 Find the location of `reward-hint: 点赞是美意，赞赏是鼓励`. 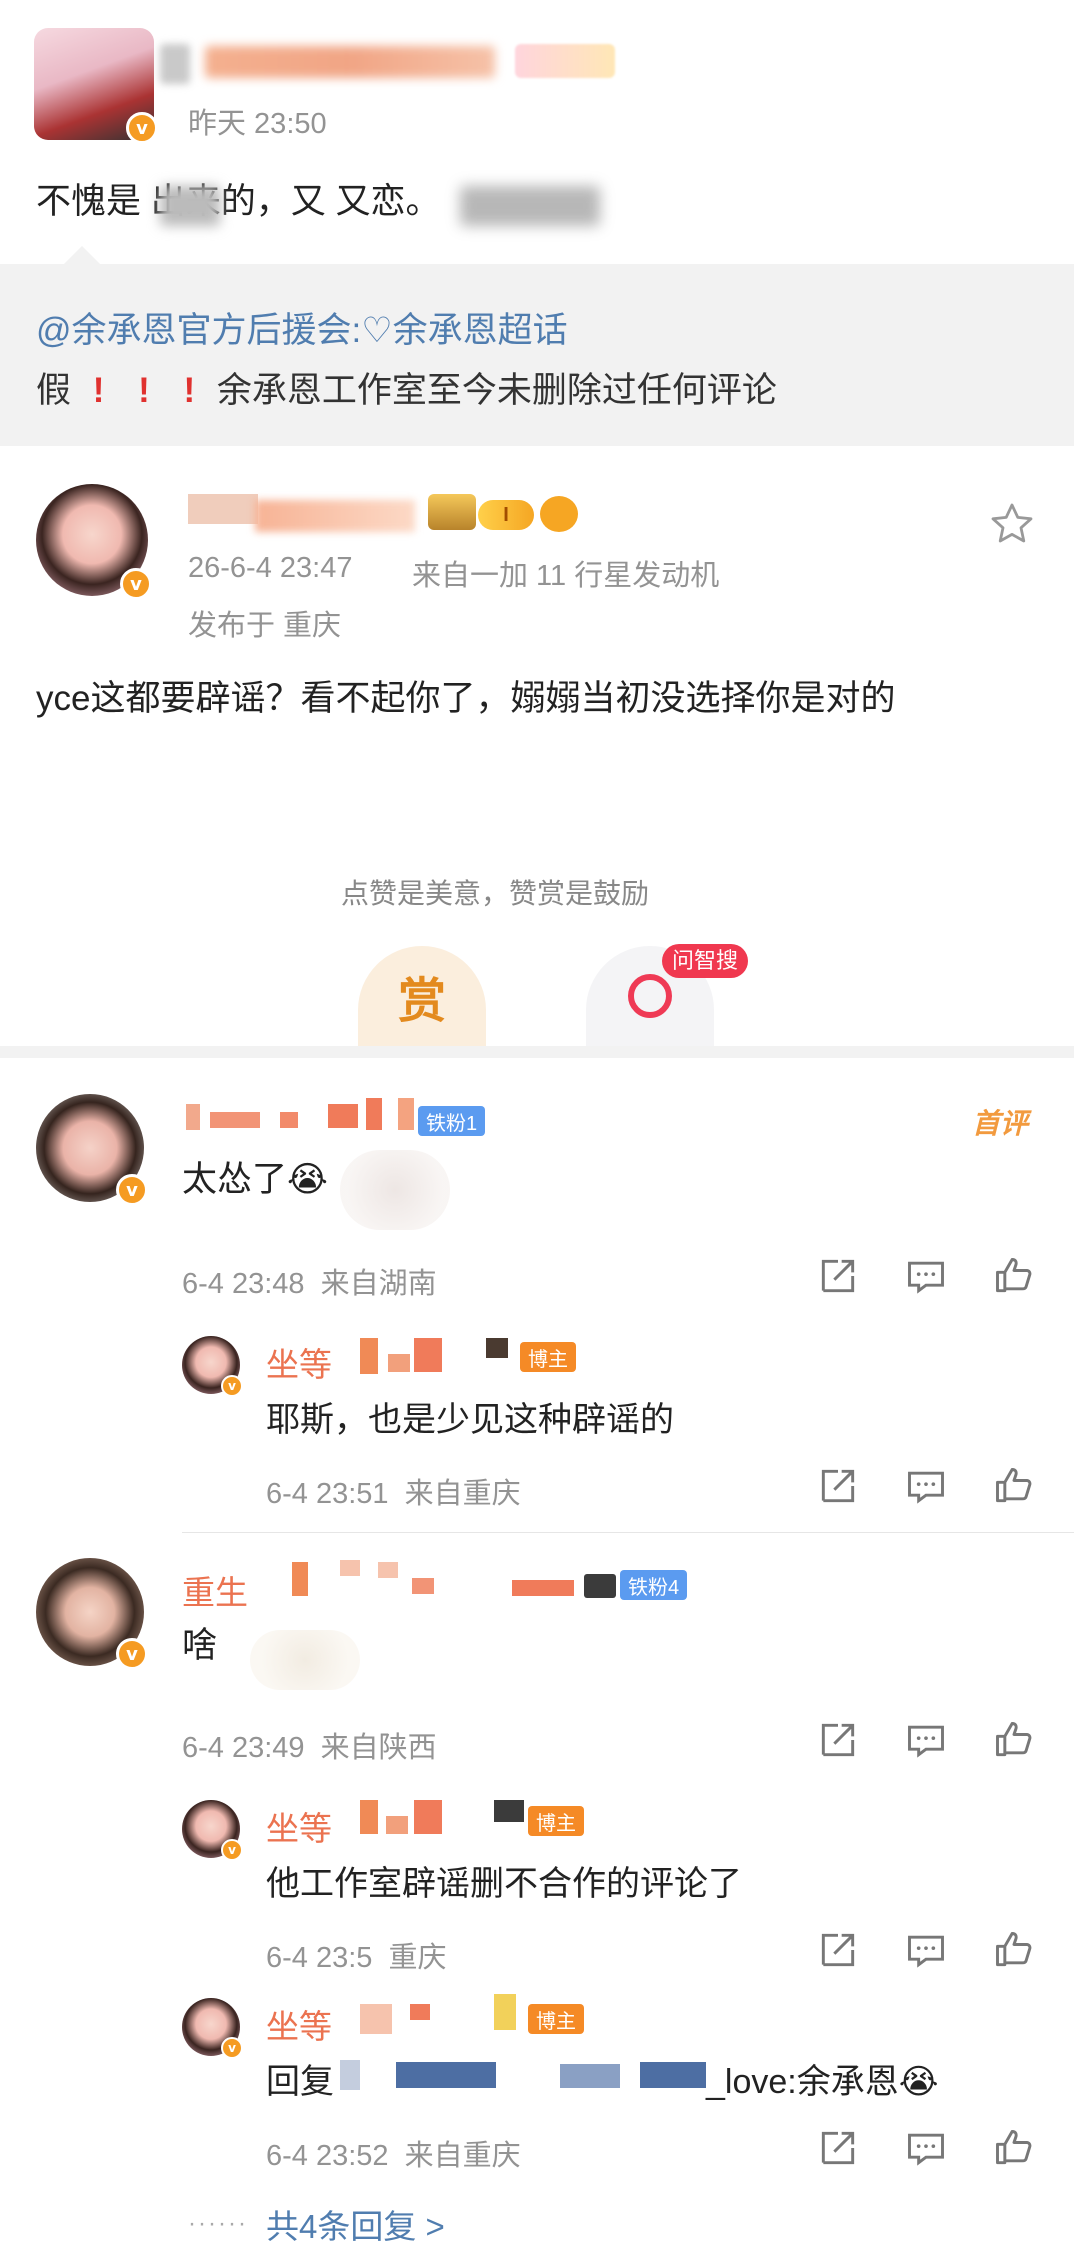

reward-hint: 点赞是美意，赞赏是鼓励 is located at coordinates (494, 893).